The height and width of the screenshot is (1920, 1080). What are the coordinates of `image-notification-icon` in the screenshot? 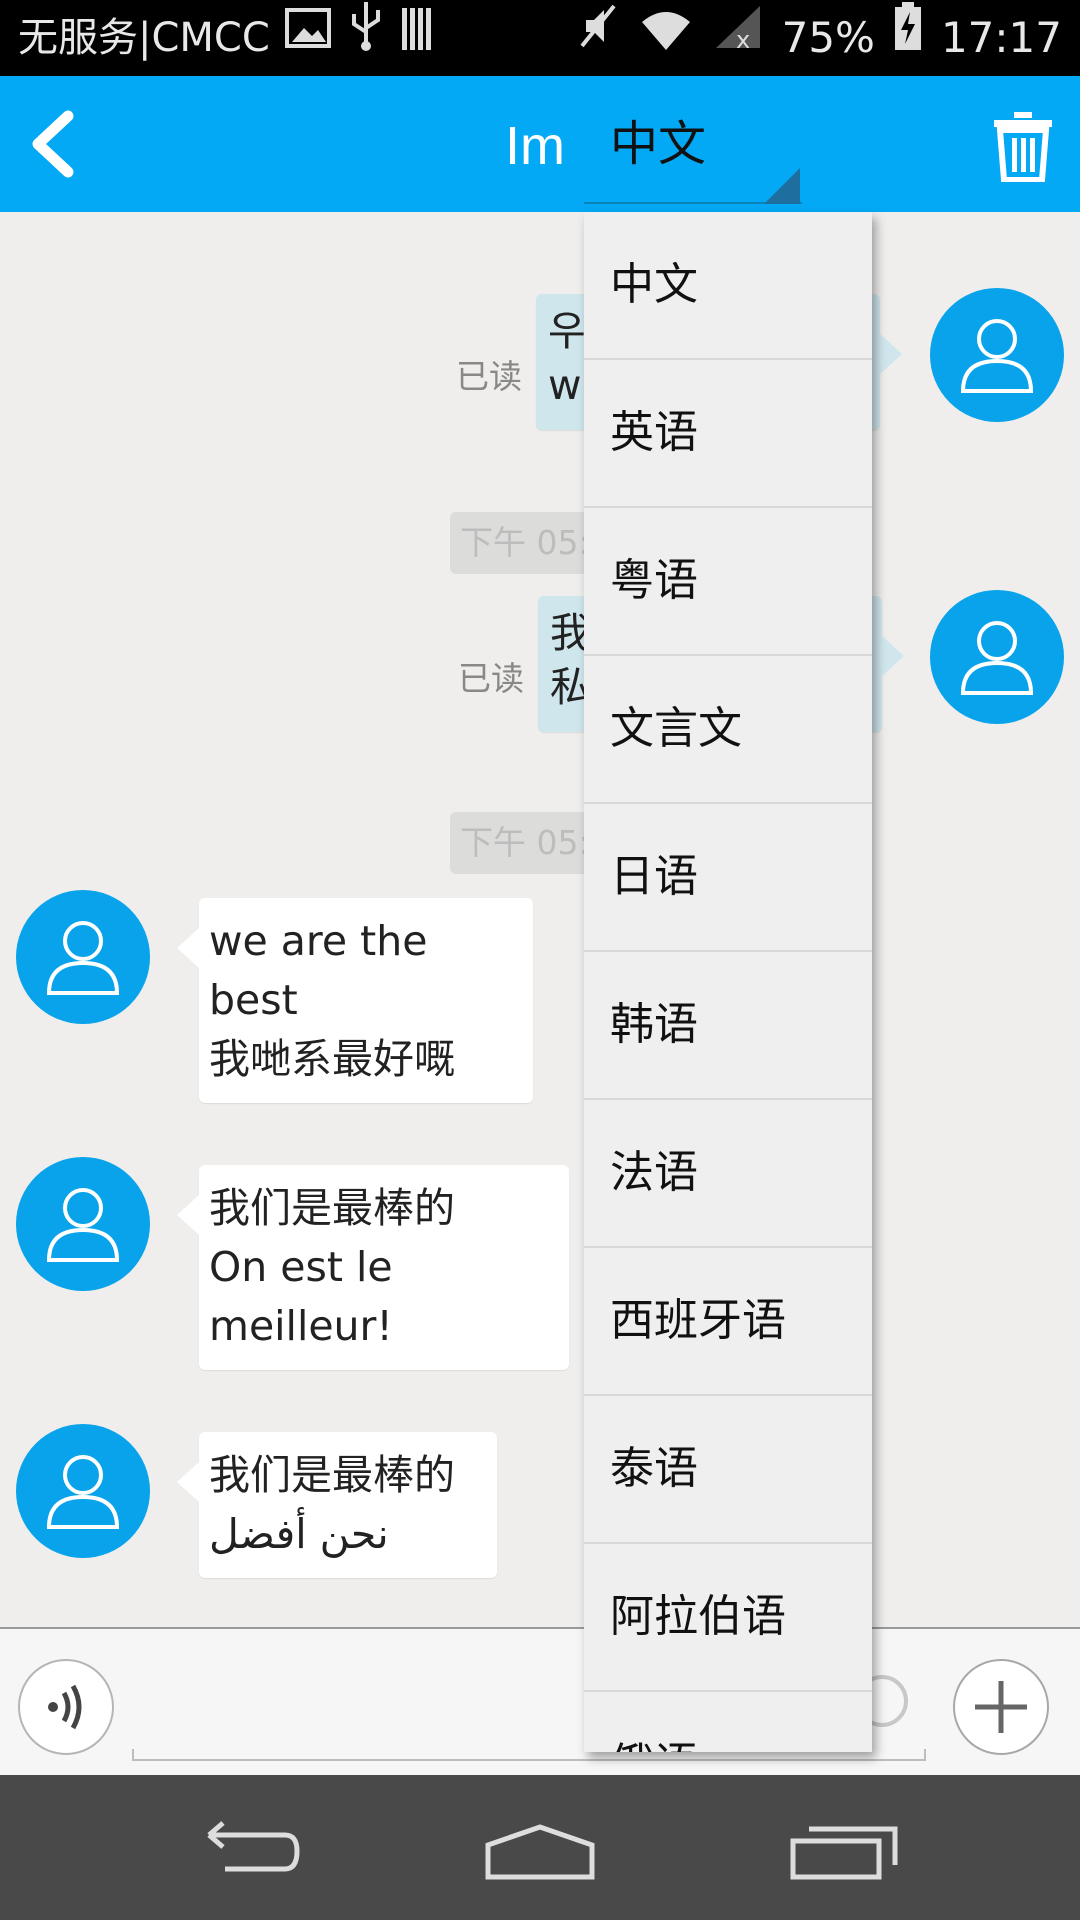 It's located at (308, 38).